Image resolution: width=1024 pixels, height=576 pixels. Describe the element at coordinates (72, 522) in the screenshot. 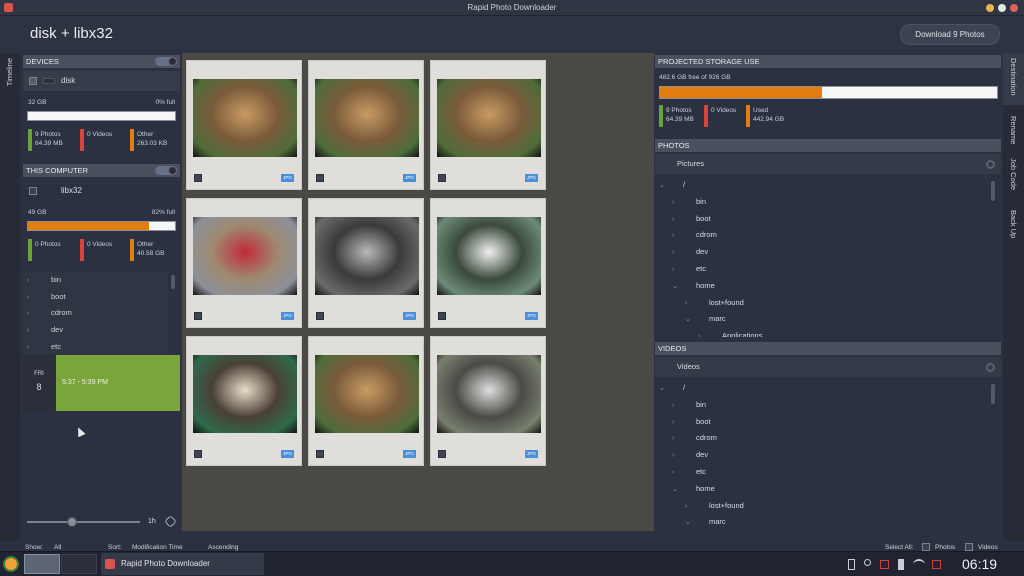

I see `timeline-scale-slider` at that location.